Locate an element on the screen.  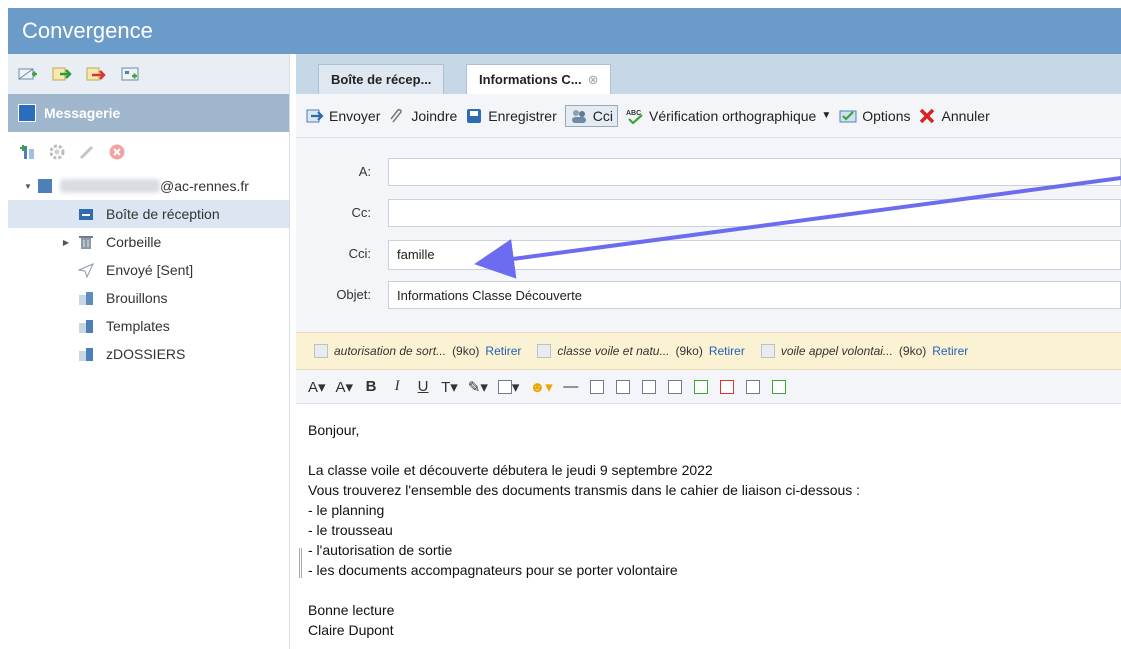
save-button: Enregistrer is located at coordinates (511, 115).